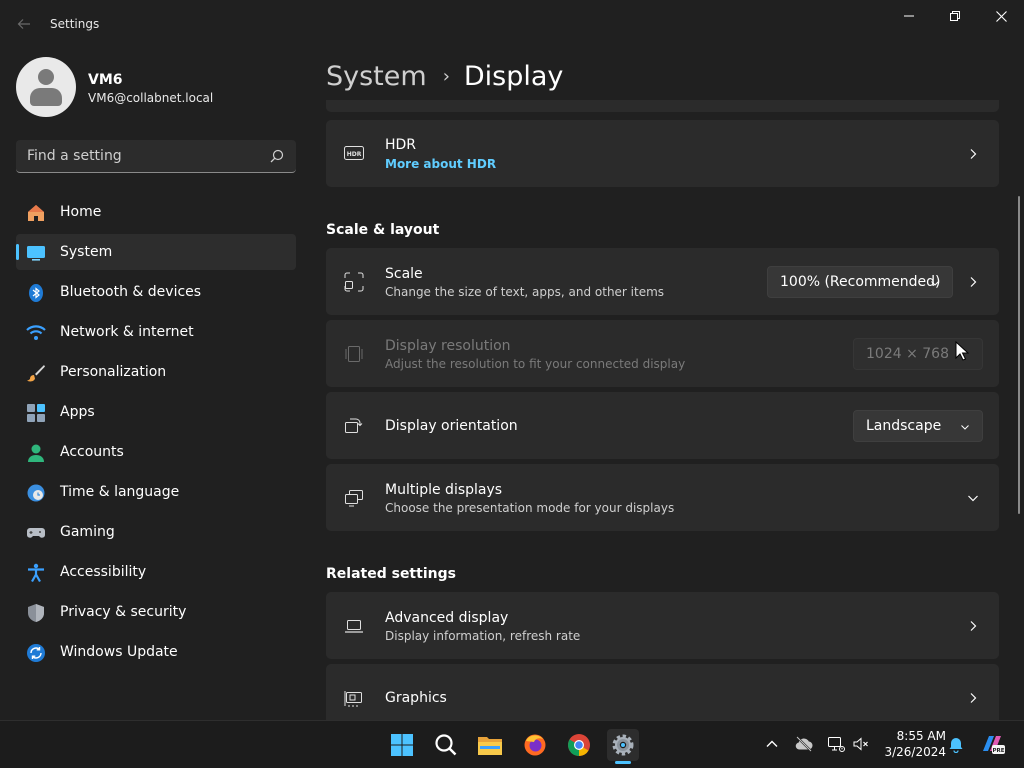 The height and width of the screenshot is (768, 1024). What do you see at coordinates (36, 373) in the screenshot?
I see `brush-icon` at bounding box center [36, 373].